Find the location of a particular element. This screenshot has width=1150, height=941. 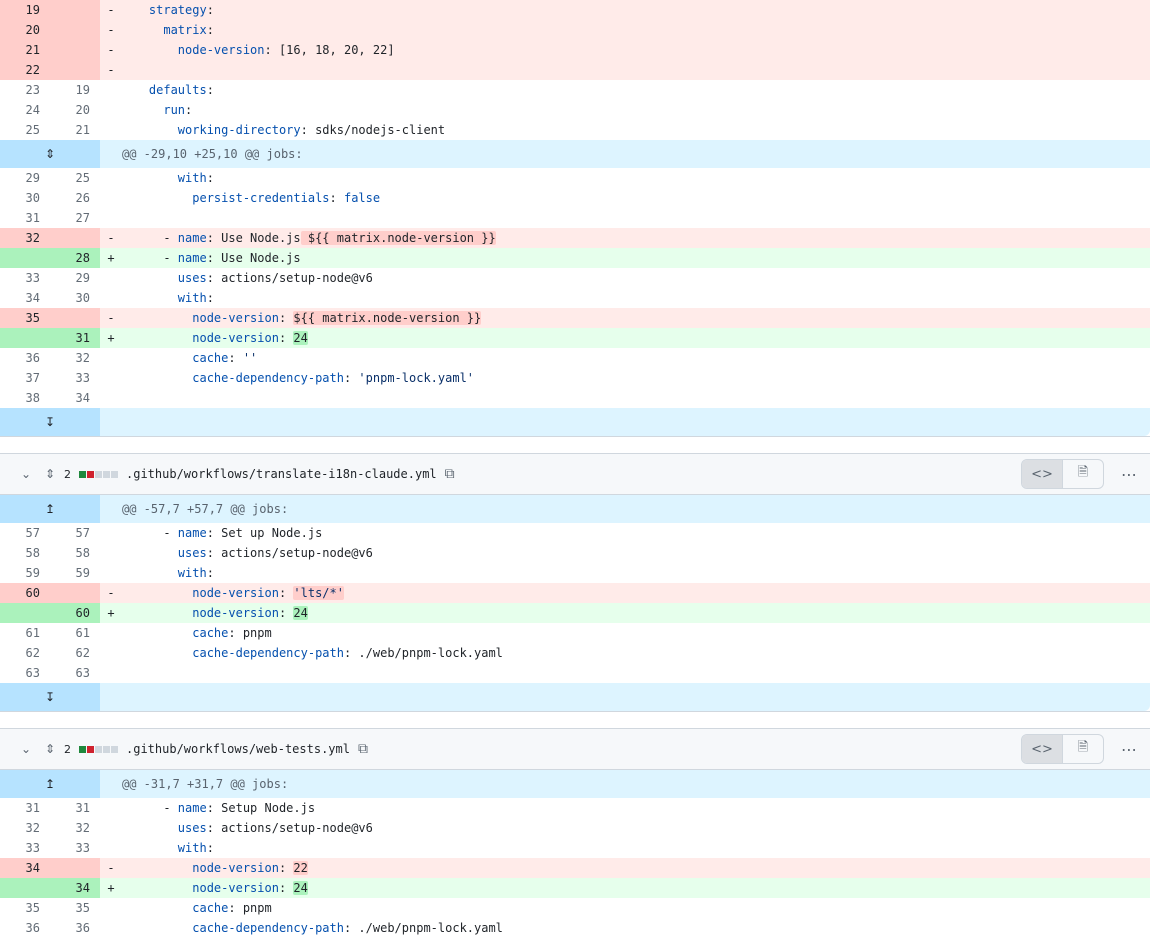

old-line-number: 38 is located at coordinates (25, 398).